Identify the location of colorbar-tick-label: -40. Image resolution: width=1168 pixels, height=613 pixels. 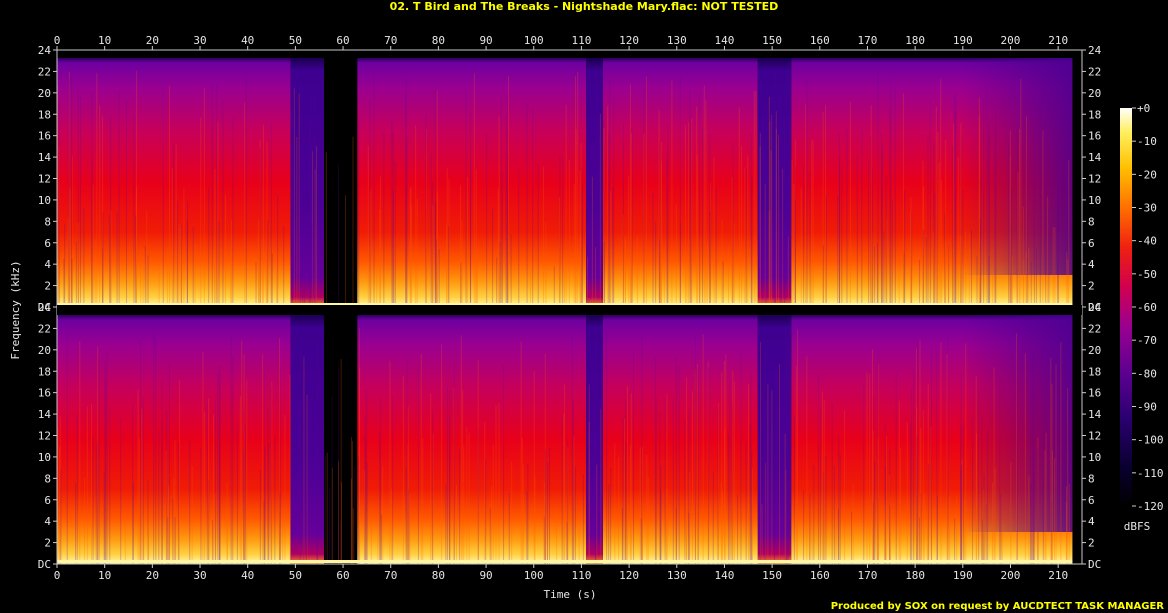
(1147, 241).